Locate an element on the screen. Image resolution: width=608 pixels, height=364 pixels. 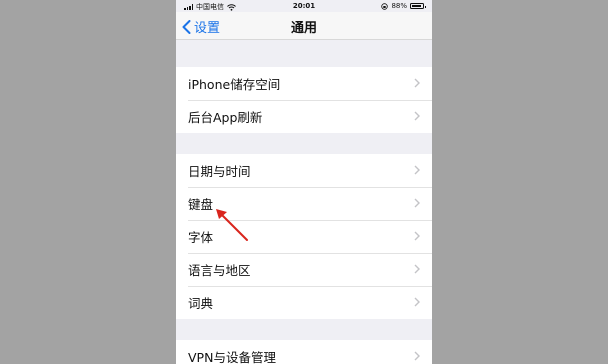
row-label: 日期与时间 is located at coordinates (219, 171).